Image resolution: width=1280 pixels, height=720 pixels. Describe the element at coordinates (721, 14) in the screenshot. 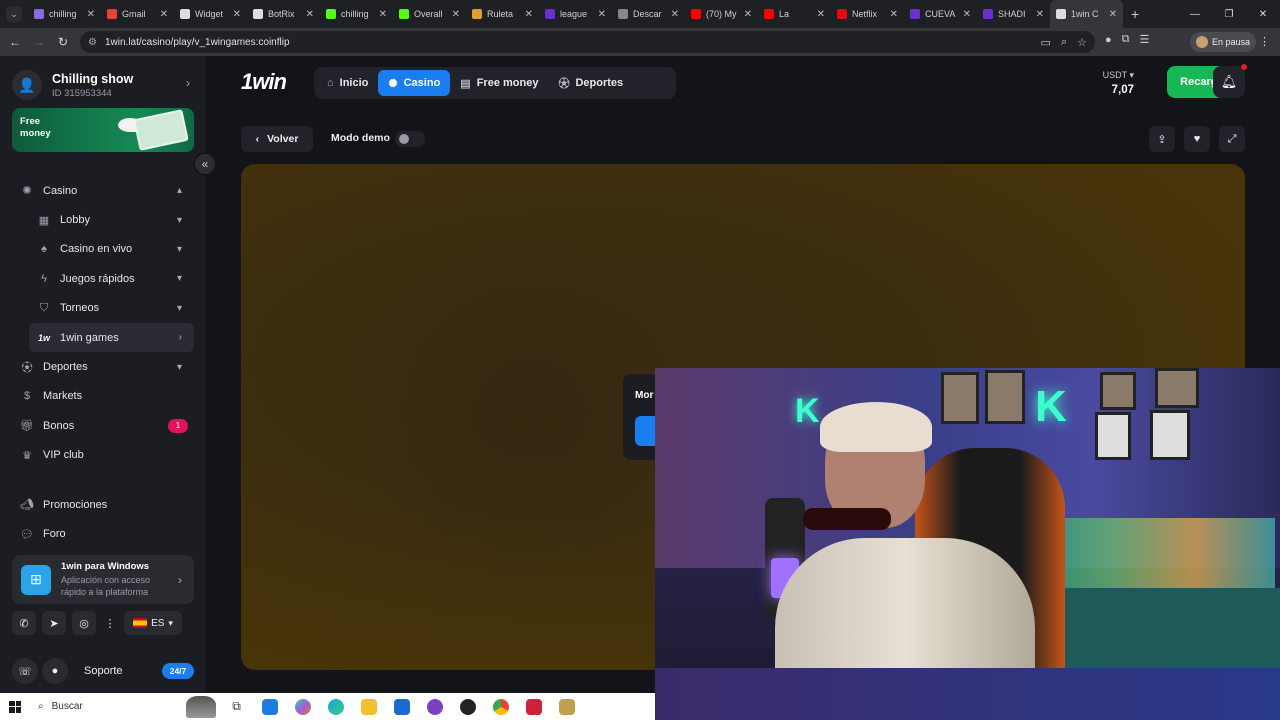

I see `browser-tab: (70) My ✕` at that location.